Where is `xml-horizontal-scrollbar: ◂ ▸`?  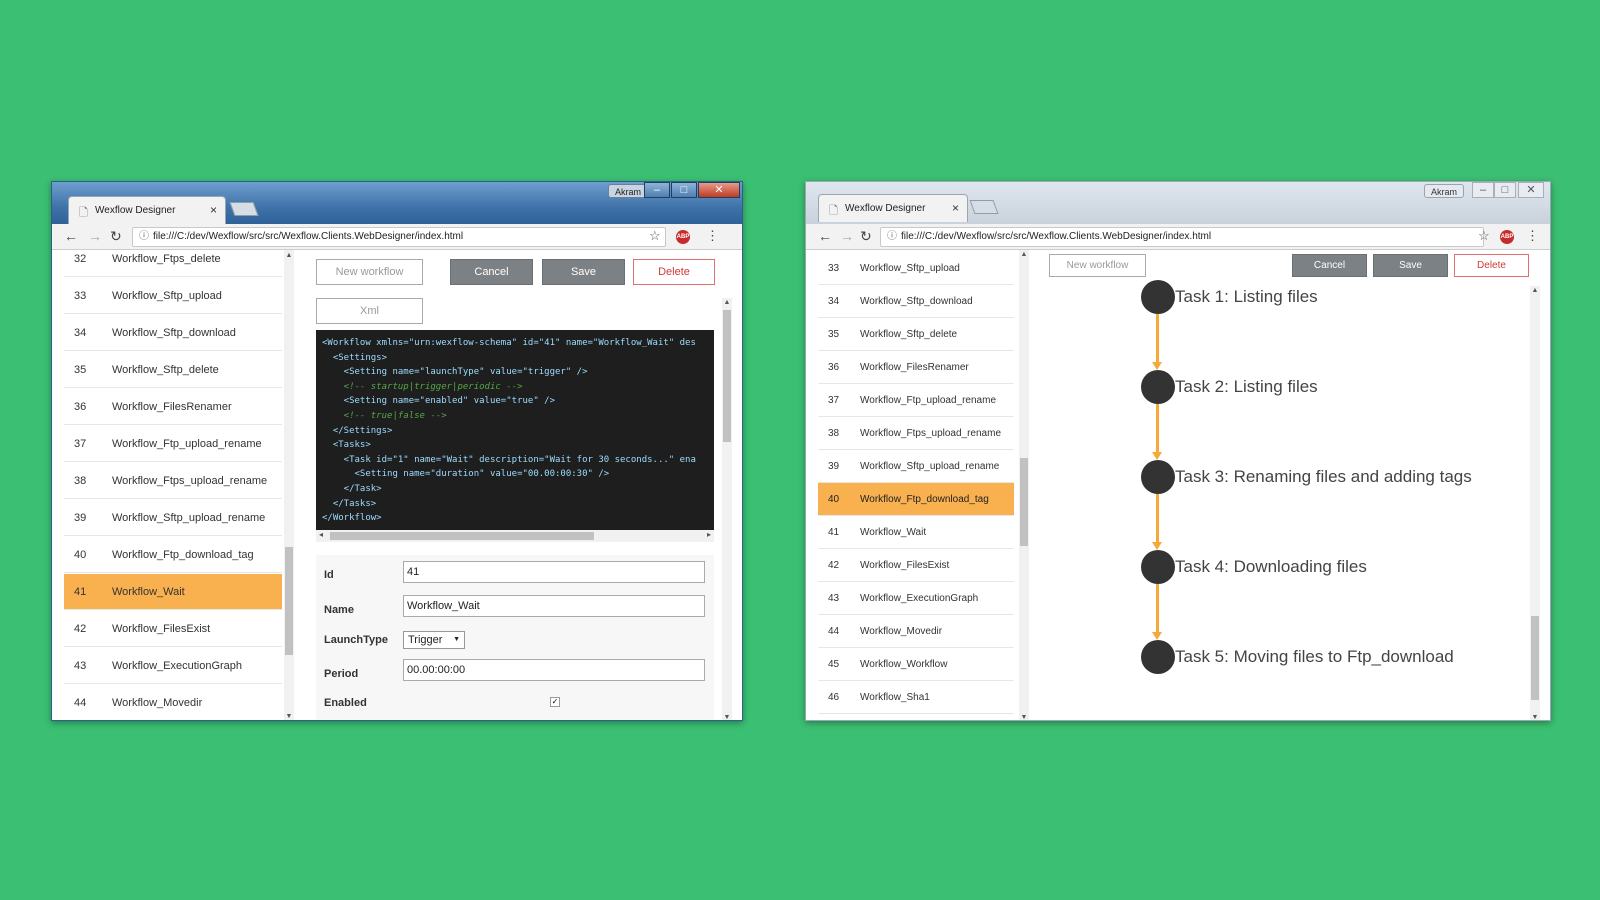 xml-horizontal-scrollbar: ◂ ▸ is located at coordinates (515, 536).